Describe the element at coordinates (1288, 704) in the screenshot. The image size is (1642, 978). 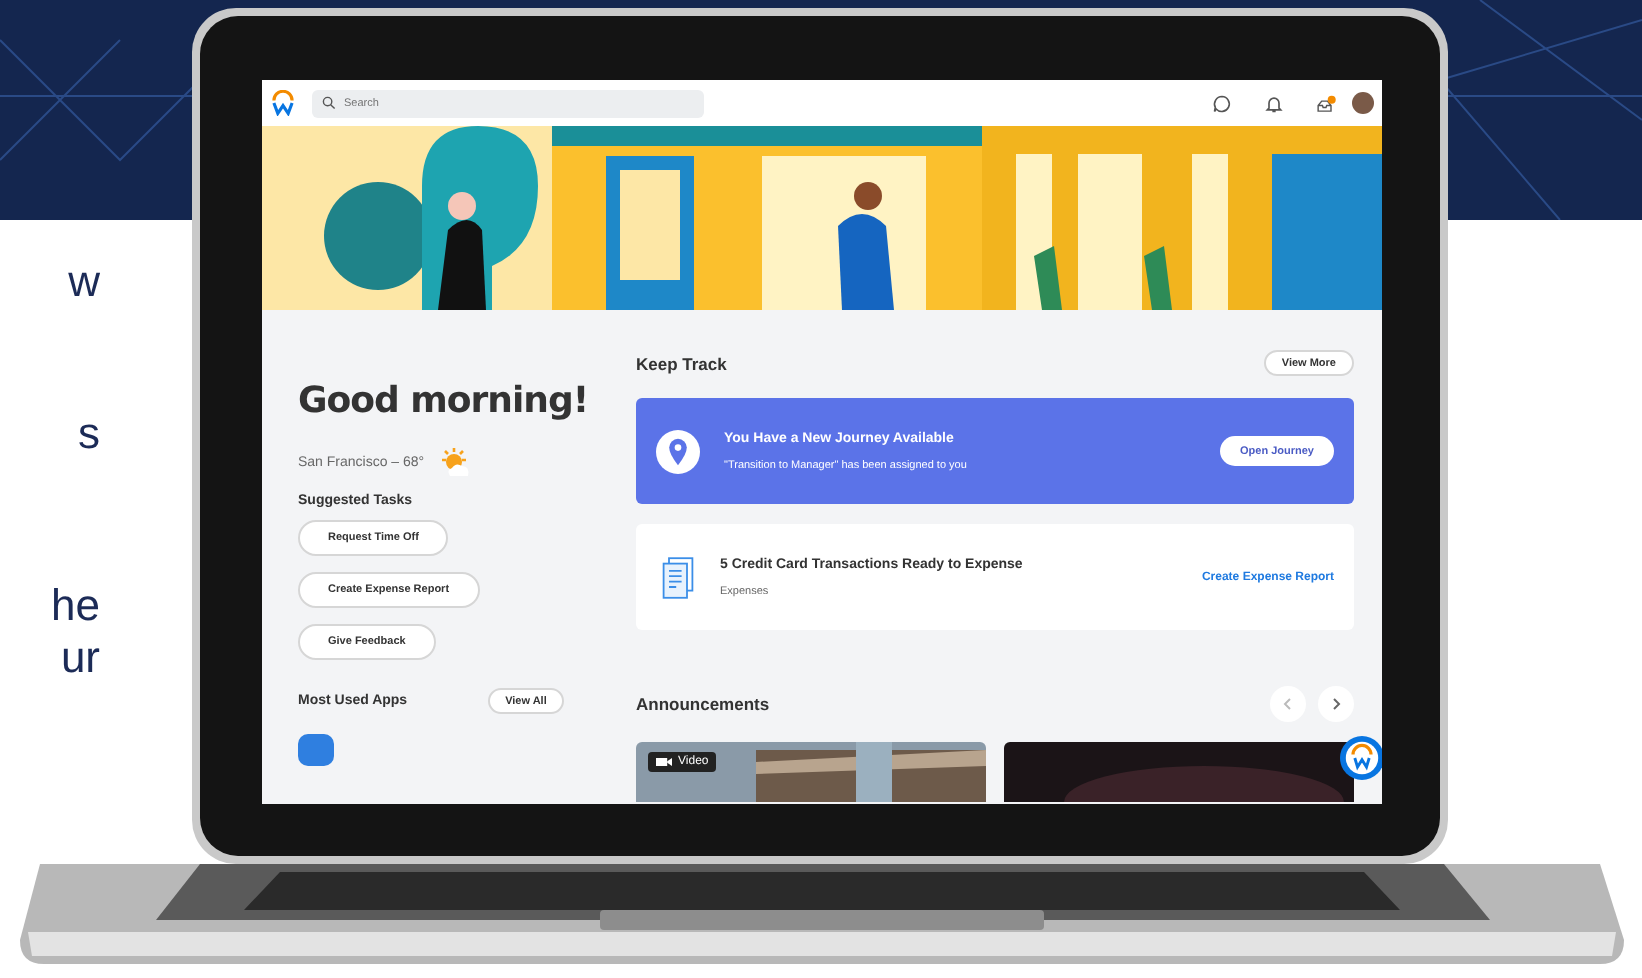
I see `chevron-left-icon` at that location.